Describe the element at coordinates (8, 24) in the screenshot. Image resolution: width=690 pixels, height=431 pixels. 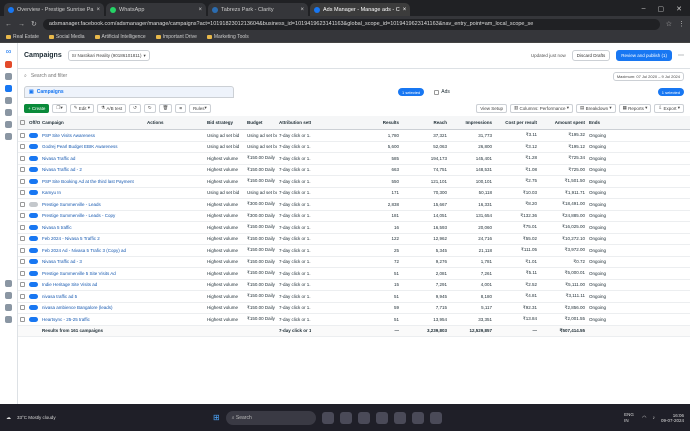
I see `back-icon: ←` at that location.